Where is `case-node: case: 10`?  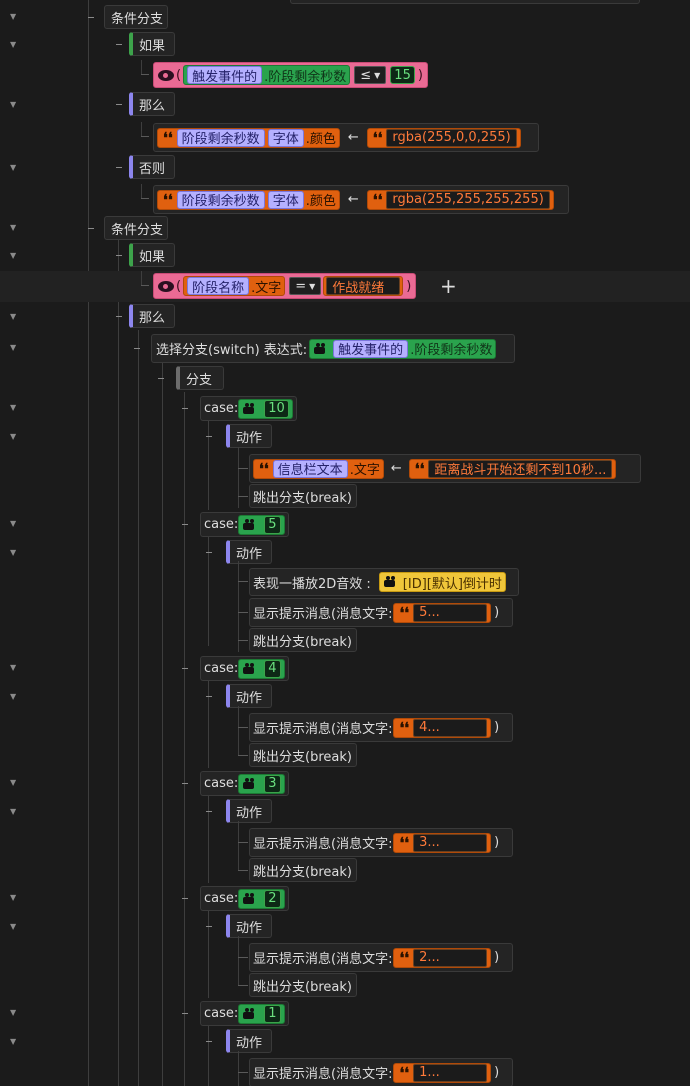 case-node: case: 10 is located at coordinates (248, 408).